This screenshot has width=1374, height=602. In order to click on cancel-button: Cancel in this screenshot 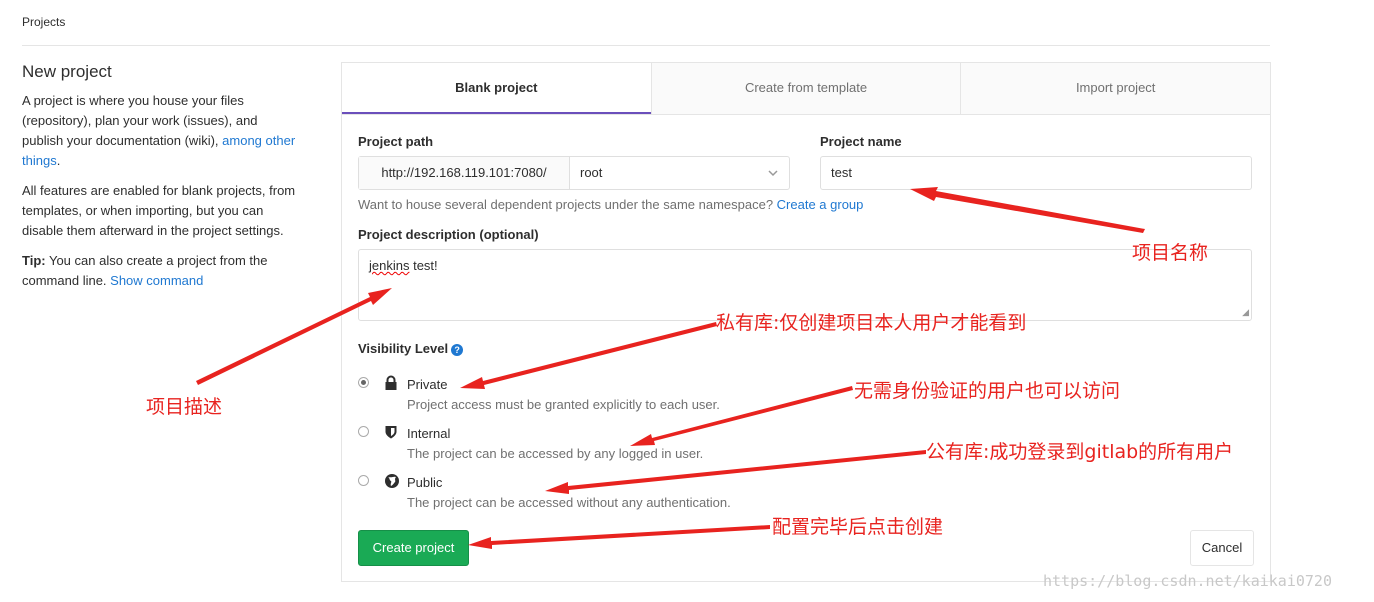, I will do `click(1222, 548)`.